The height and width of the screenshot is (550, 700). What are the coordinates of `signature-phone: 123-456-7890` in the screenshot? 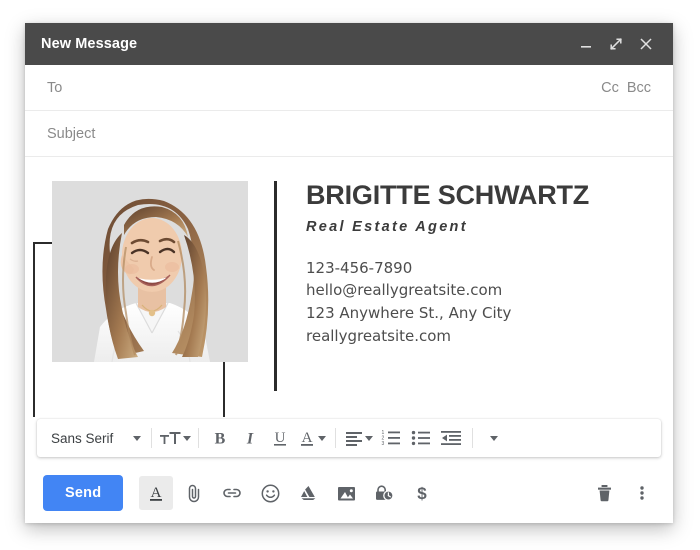 It's located at (359, 267).